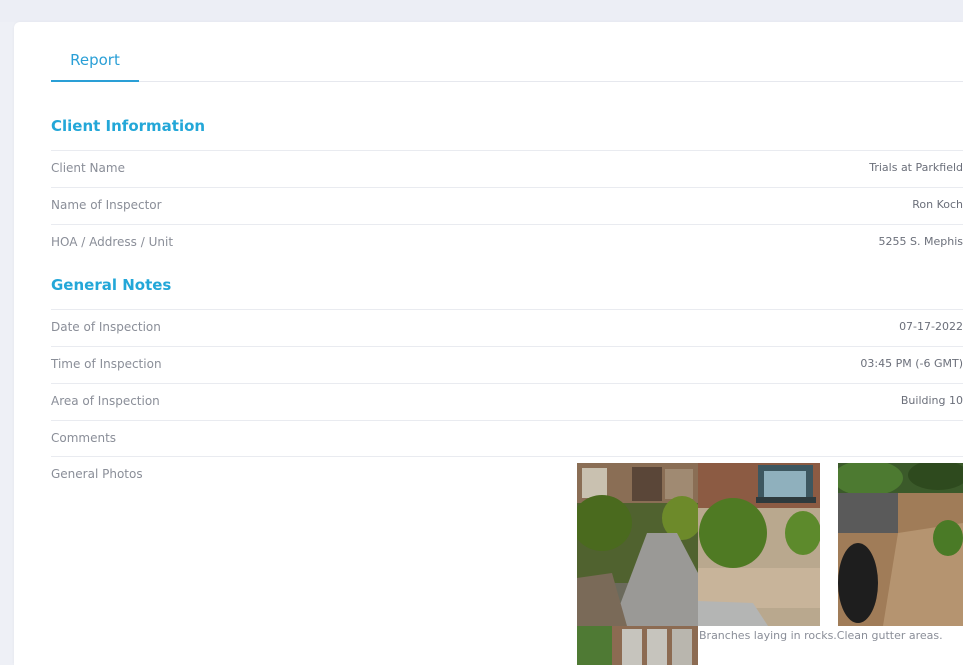 The width and height of the screenshot is (963, 665). I want to click on client-name-label: Client Name, so click(88, 168).